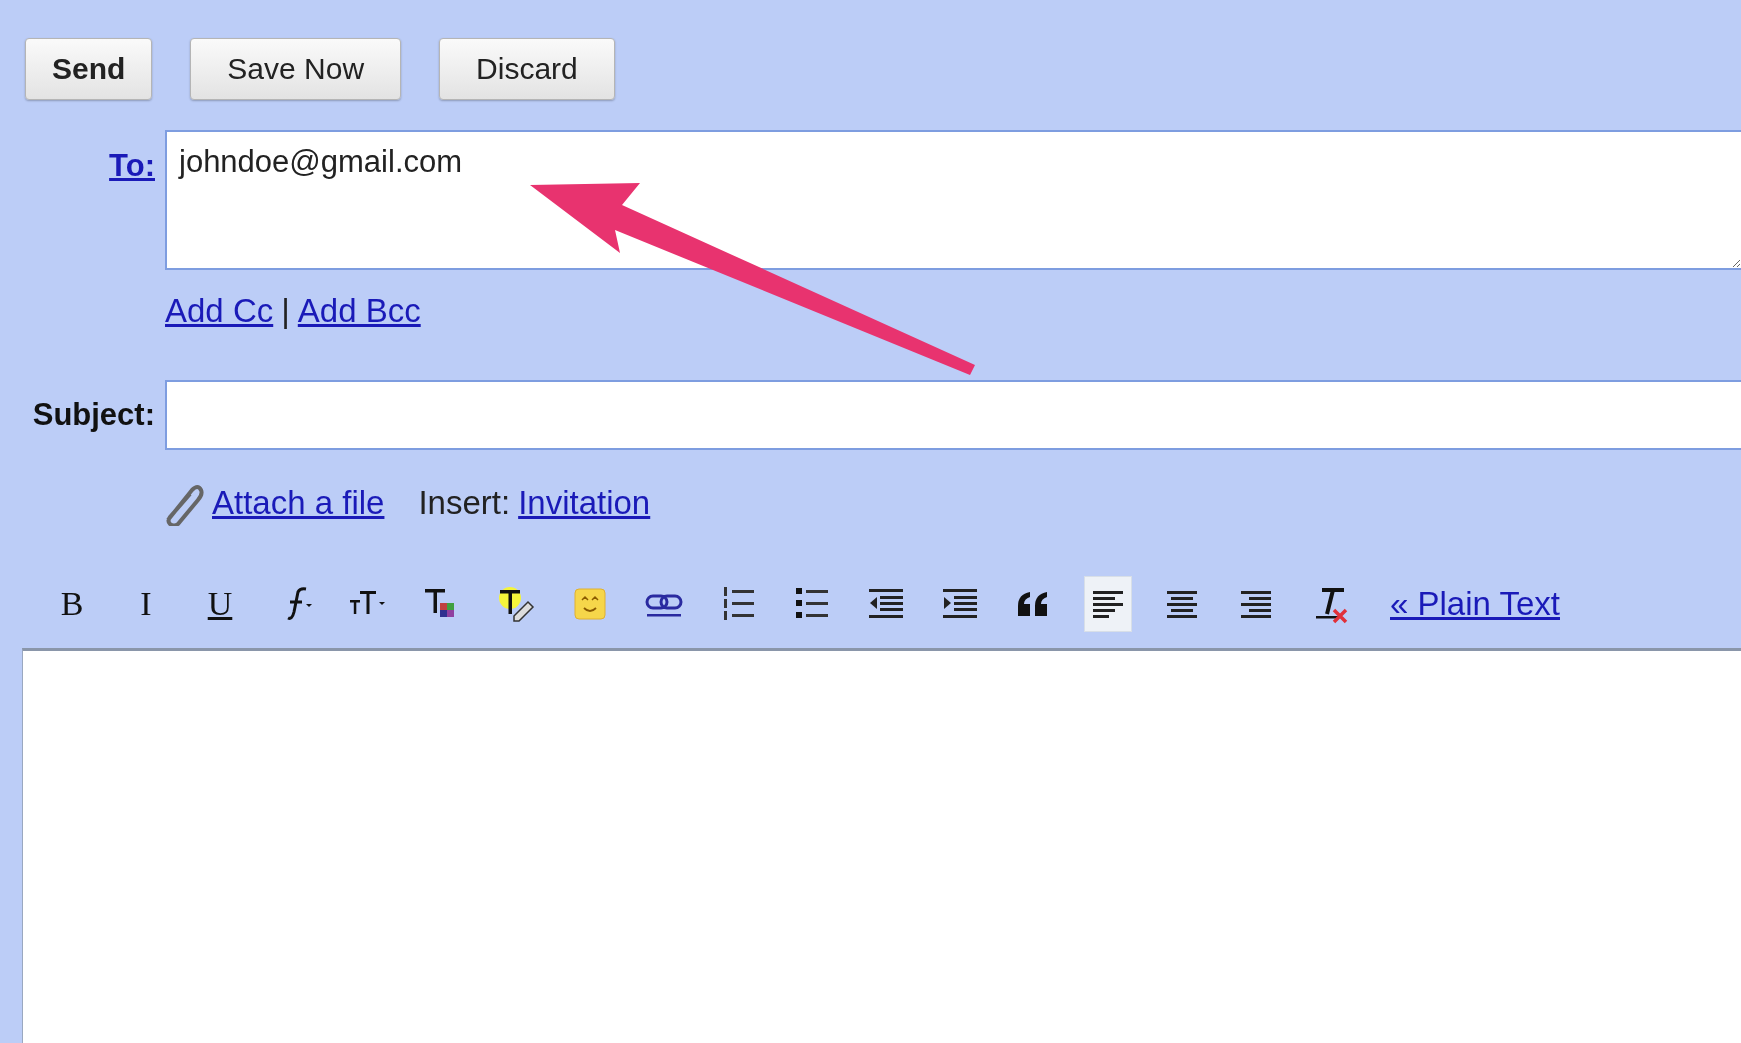  Describe the element at coordinates (137, 157) in the screenshot. I see `to-link: To:` at that location.